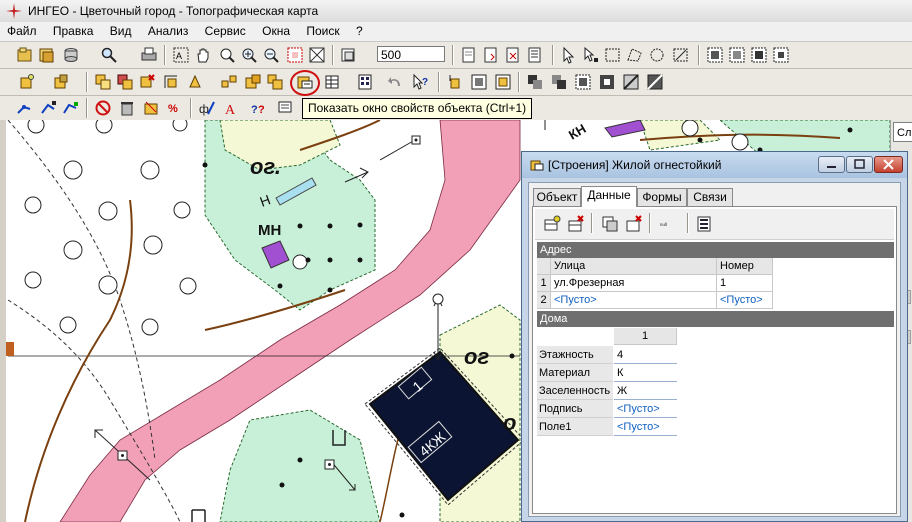  I want to click on delete-object-icon, so click(147, 82).